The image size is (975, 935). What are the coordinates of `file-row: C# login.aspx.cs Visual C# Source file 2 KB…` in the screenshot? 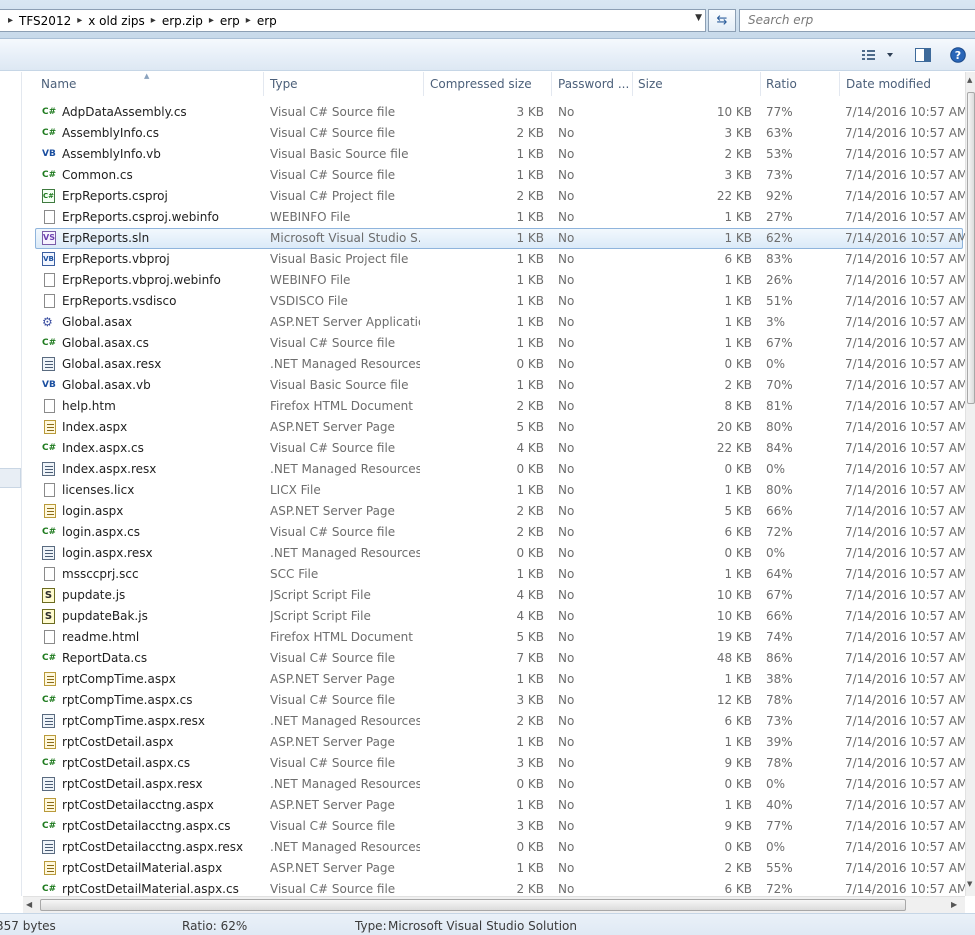 It's located at (494, 532).